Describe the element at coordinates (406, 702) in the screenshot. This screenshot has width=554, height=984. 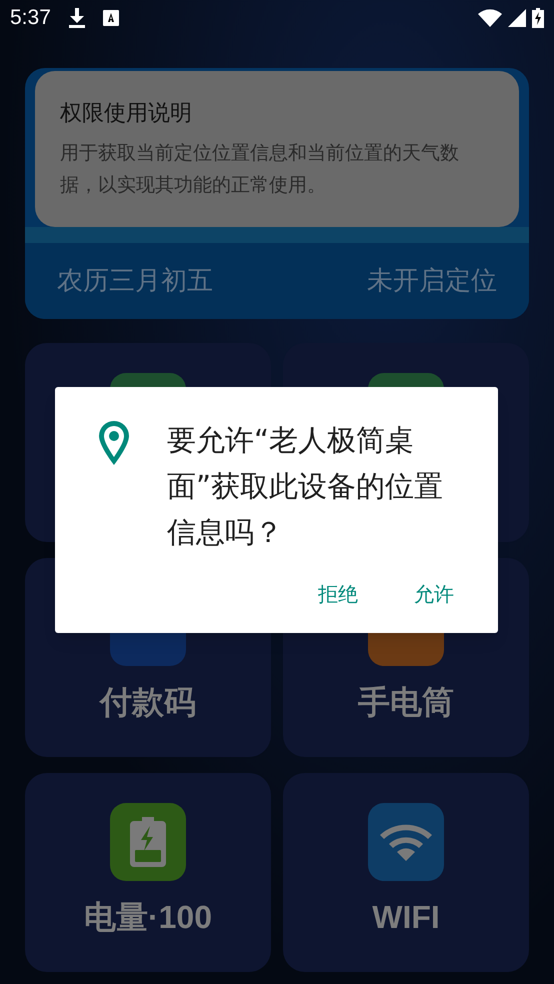
I see `app-tile-label: 手电筒` at that location.